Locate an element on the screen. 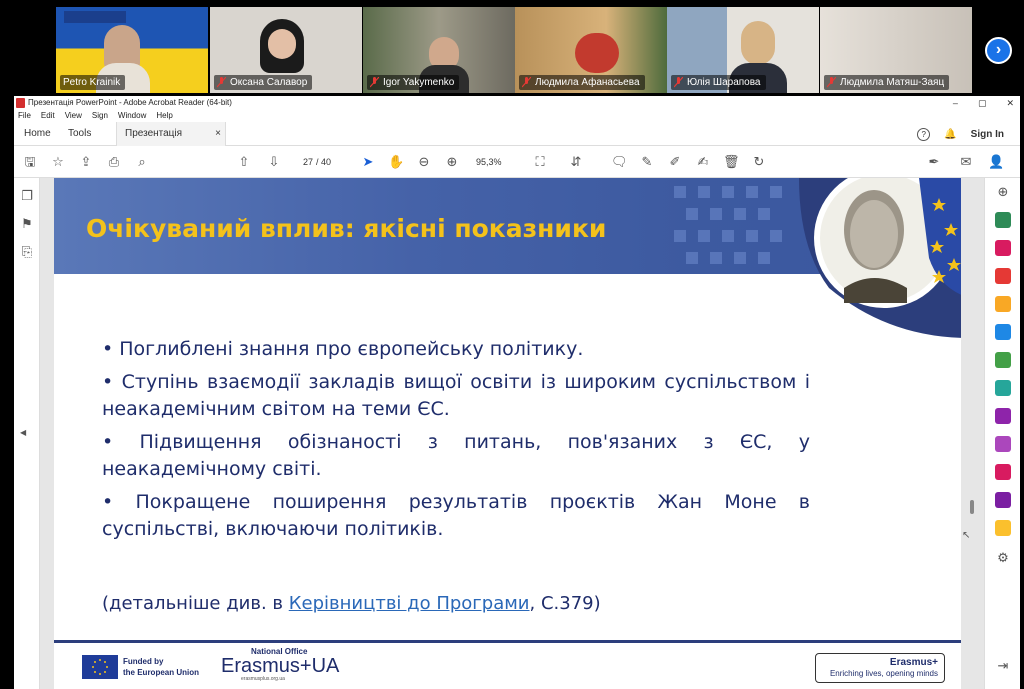 The image size is (1024, 689). slide-title: Очікуваний вплив: якісні показники is located at coordinates (346, 228).